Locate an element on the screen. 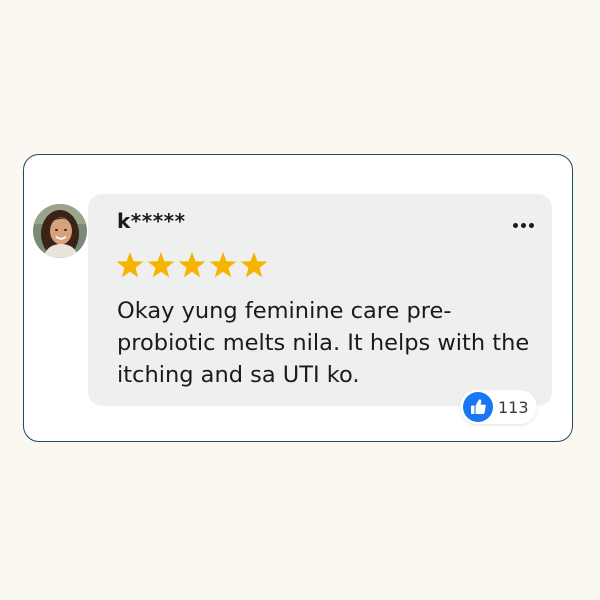 Image resolution: width=600 pixels, height=600 pixels. reviewer-username: k***** is located at coordinates (151, 221).